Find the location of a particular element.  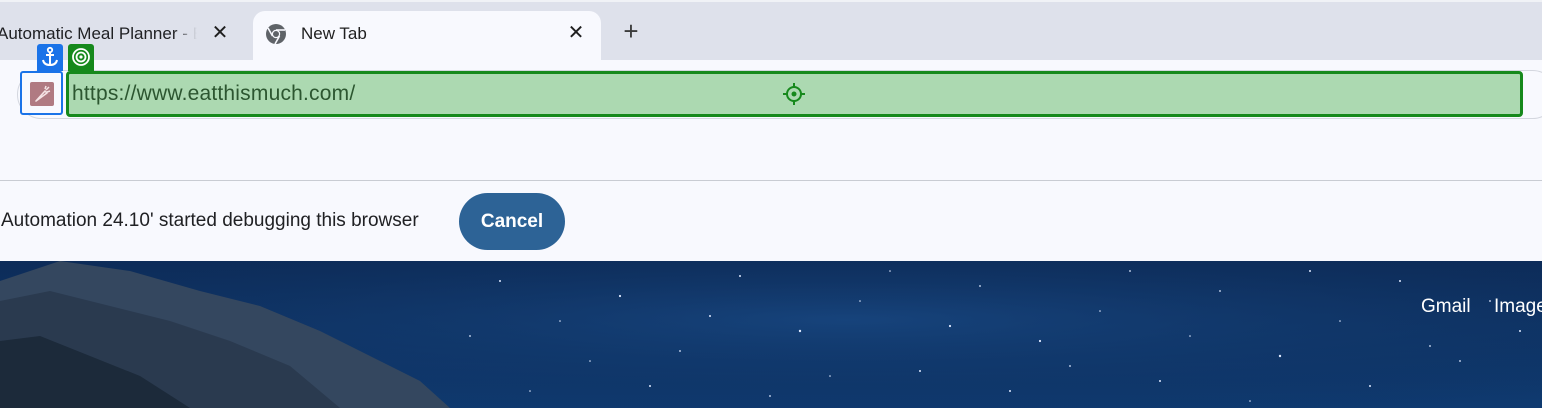

tab-new-tab: New Tab ✕ is located at coordinates (427, 36).